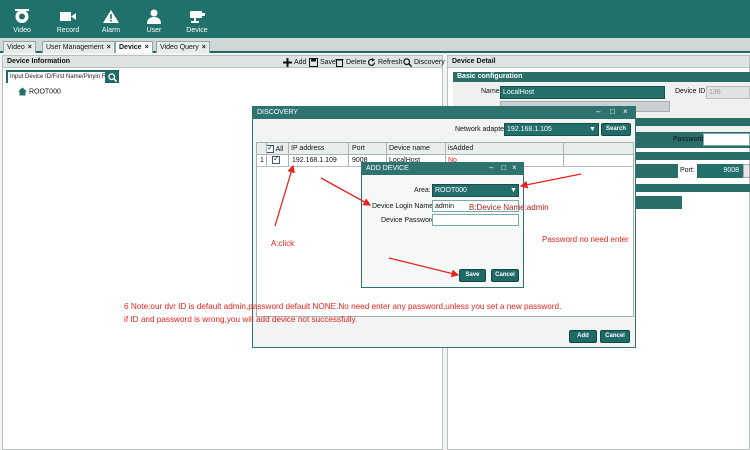  Describe the element at coordinates (270, 148) in the screenshot. I see `checkbox-icon` at that location.